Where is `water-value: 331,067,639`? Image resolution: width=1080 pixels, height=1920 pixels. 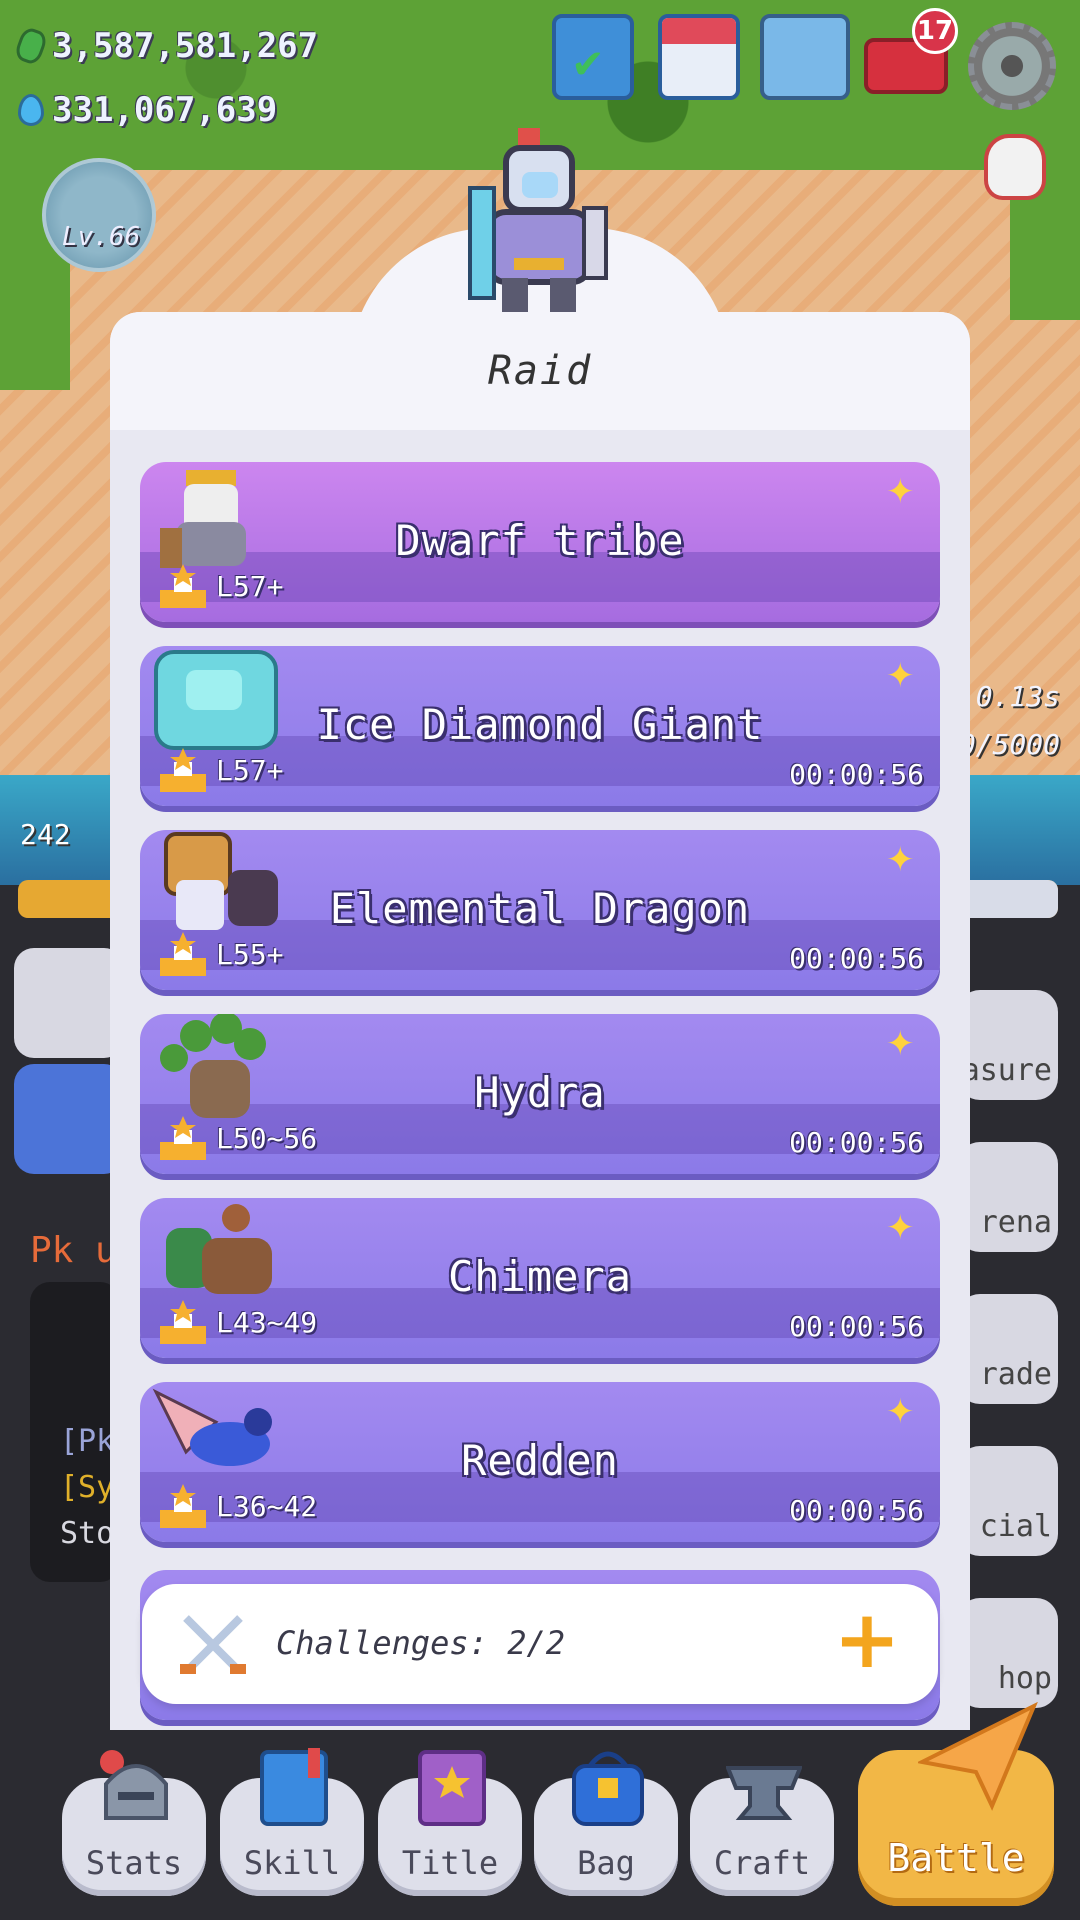
water-value: 331,067,639 is located at coordinates (165, 110).